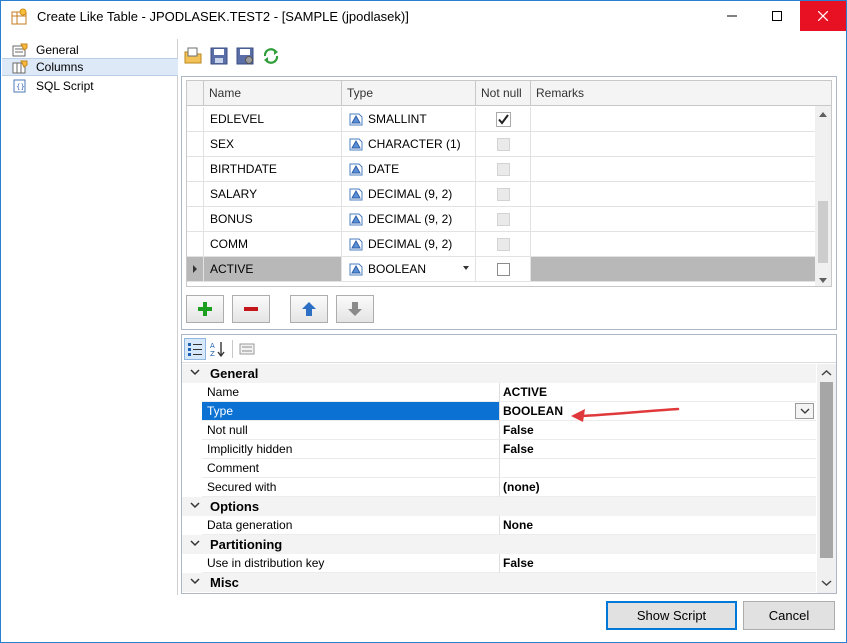  I want to click on minimize-button, so click(731, 16).